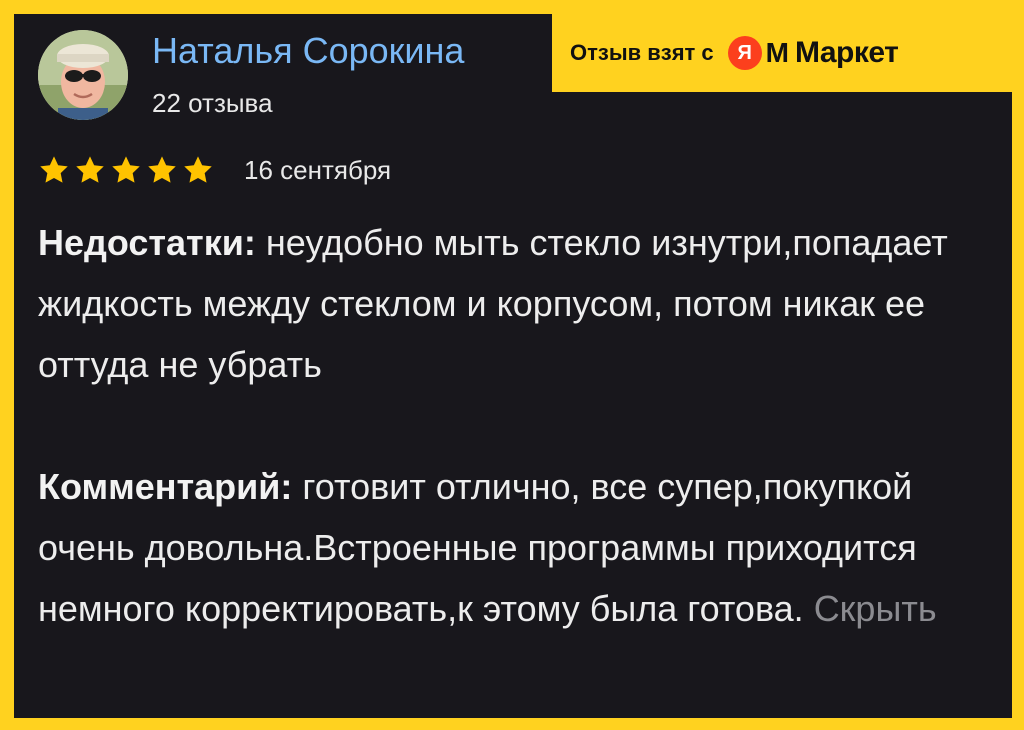 This screenshot has width=1024, height=730. What do you see at coordinates (642, 52) in the screenshot?
I see `source-badge-text: Отзыв взят с` at bounding box center [642, 52].